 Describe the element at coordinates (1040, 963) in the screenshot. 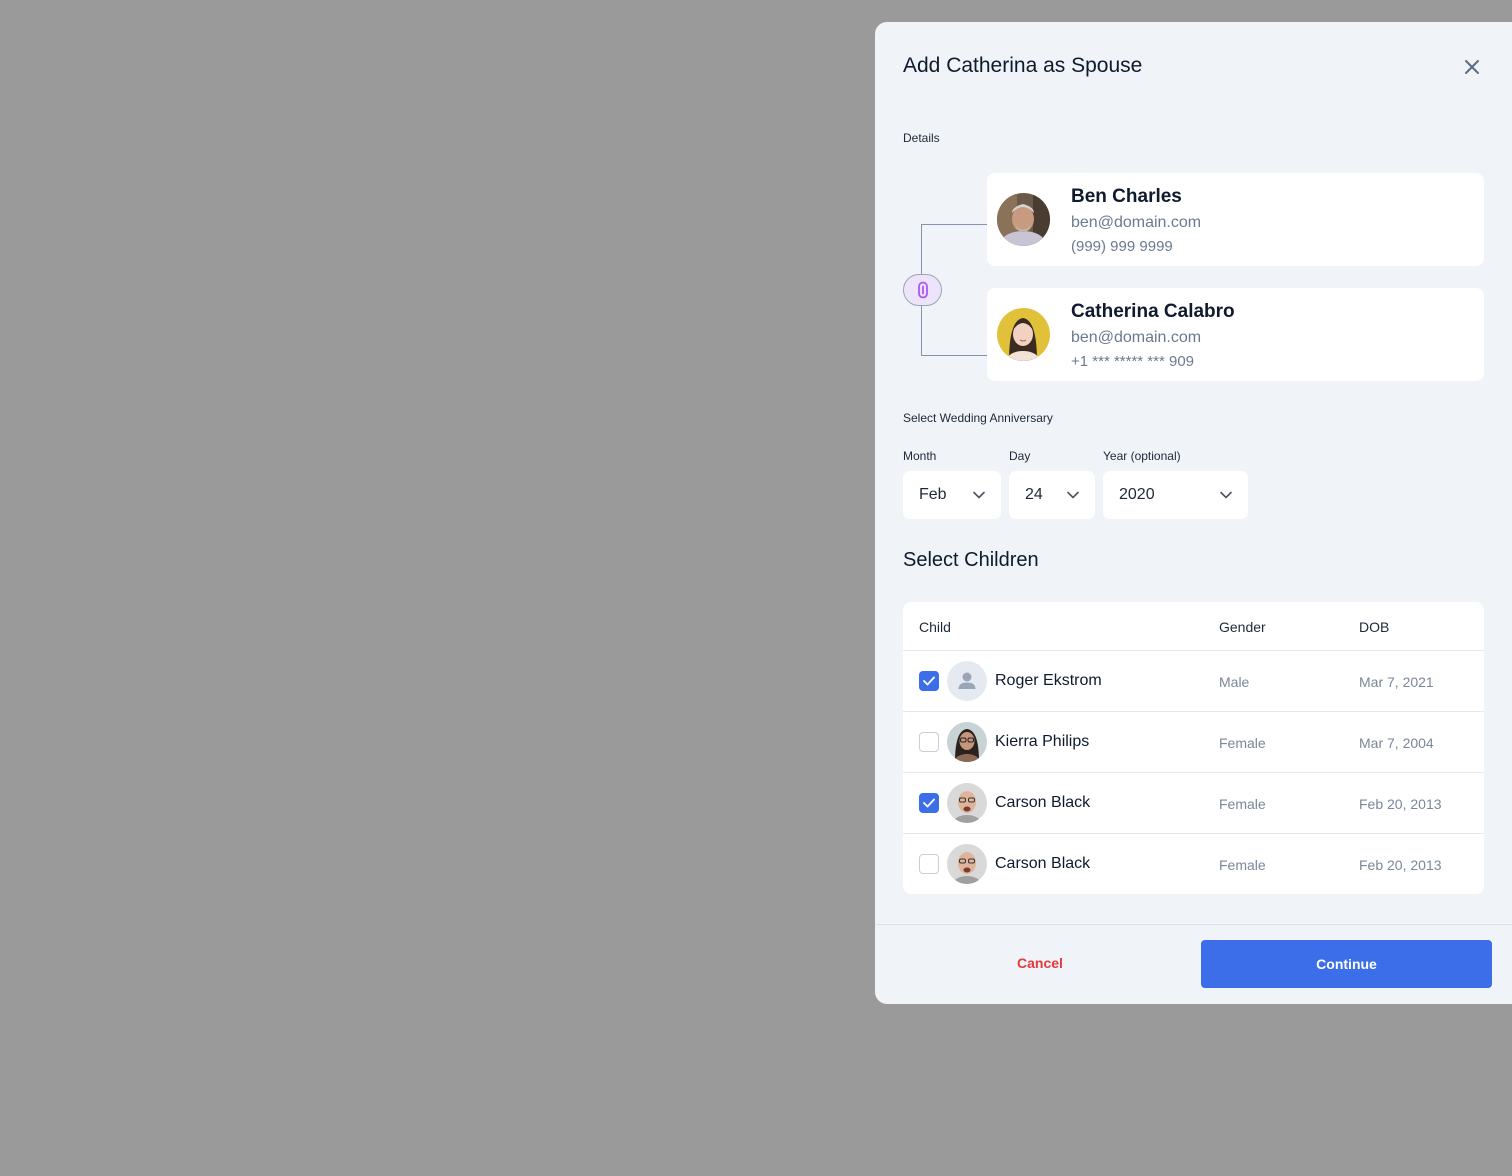

I see `cancel-button: Cancel` at that location.